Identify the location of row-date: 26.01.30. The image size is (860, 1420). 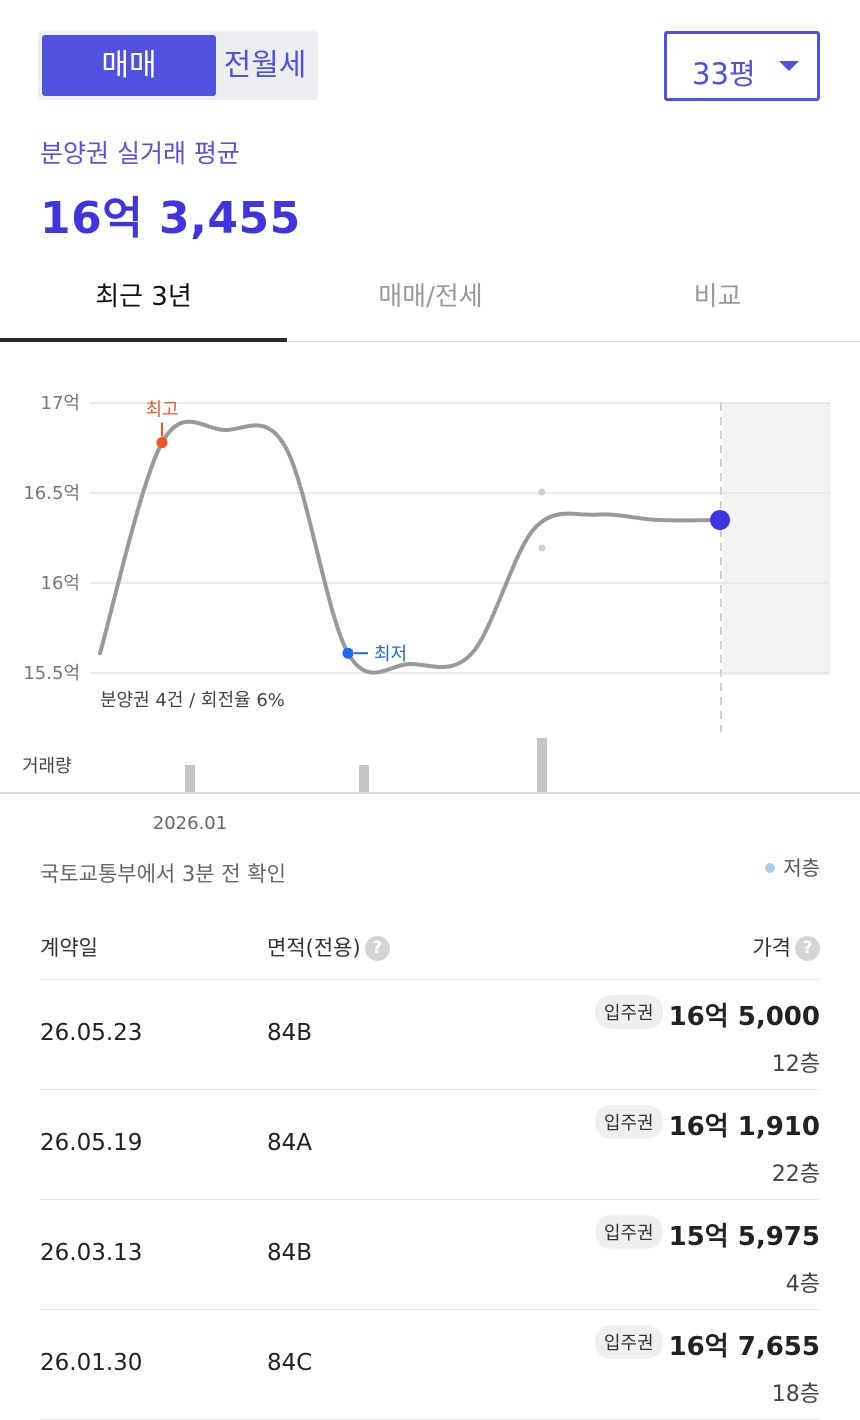
(91, 1363).